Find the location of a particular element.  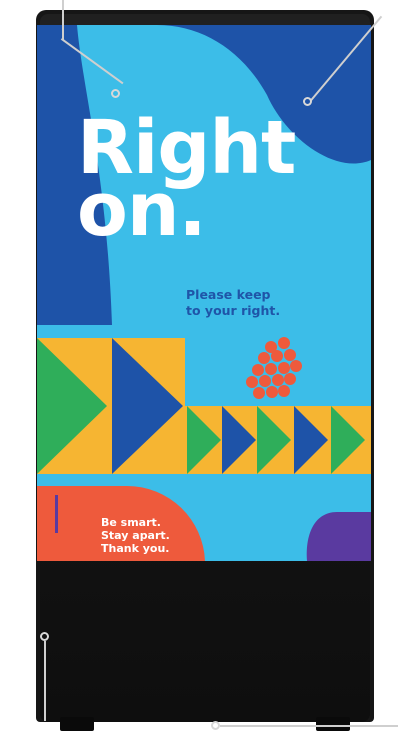

subheading: Please keep to your right. is located at coordinates (233, 303).